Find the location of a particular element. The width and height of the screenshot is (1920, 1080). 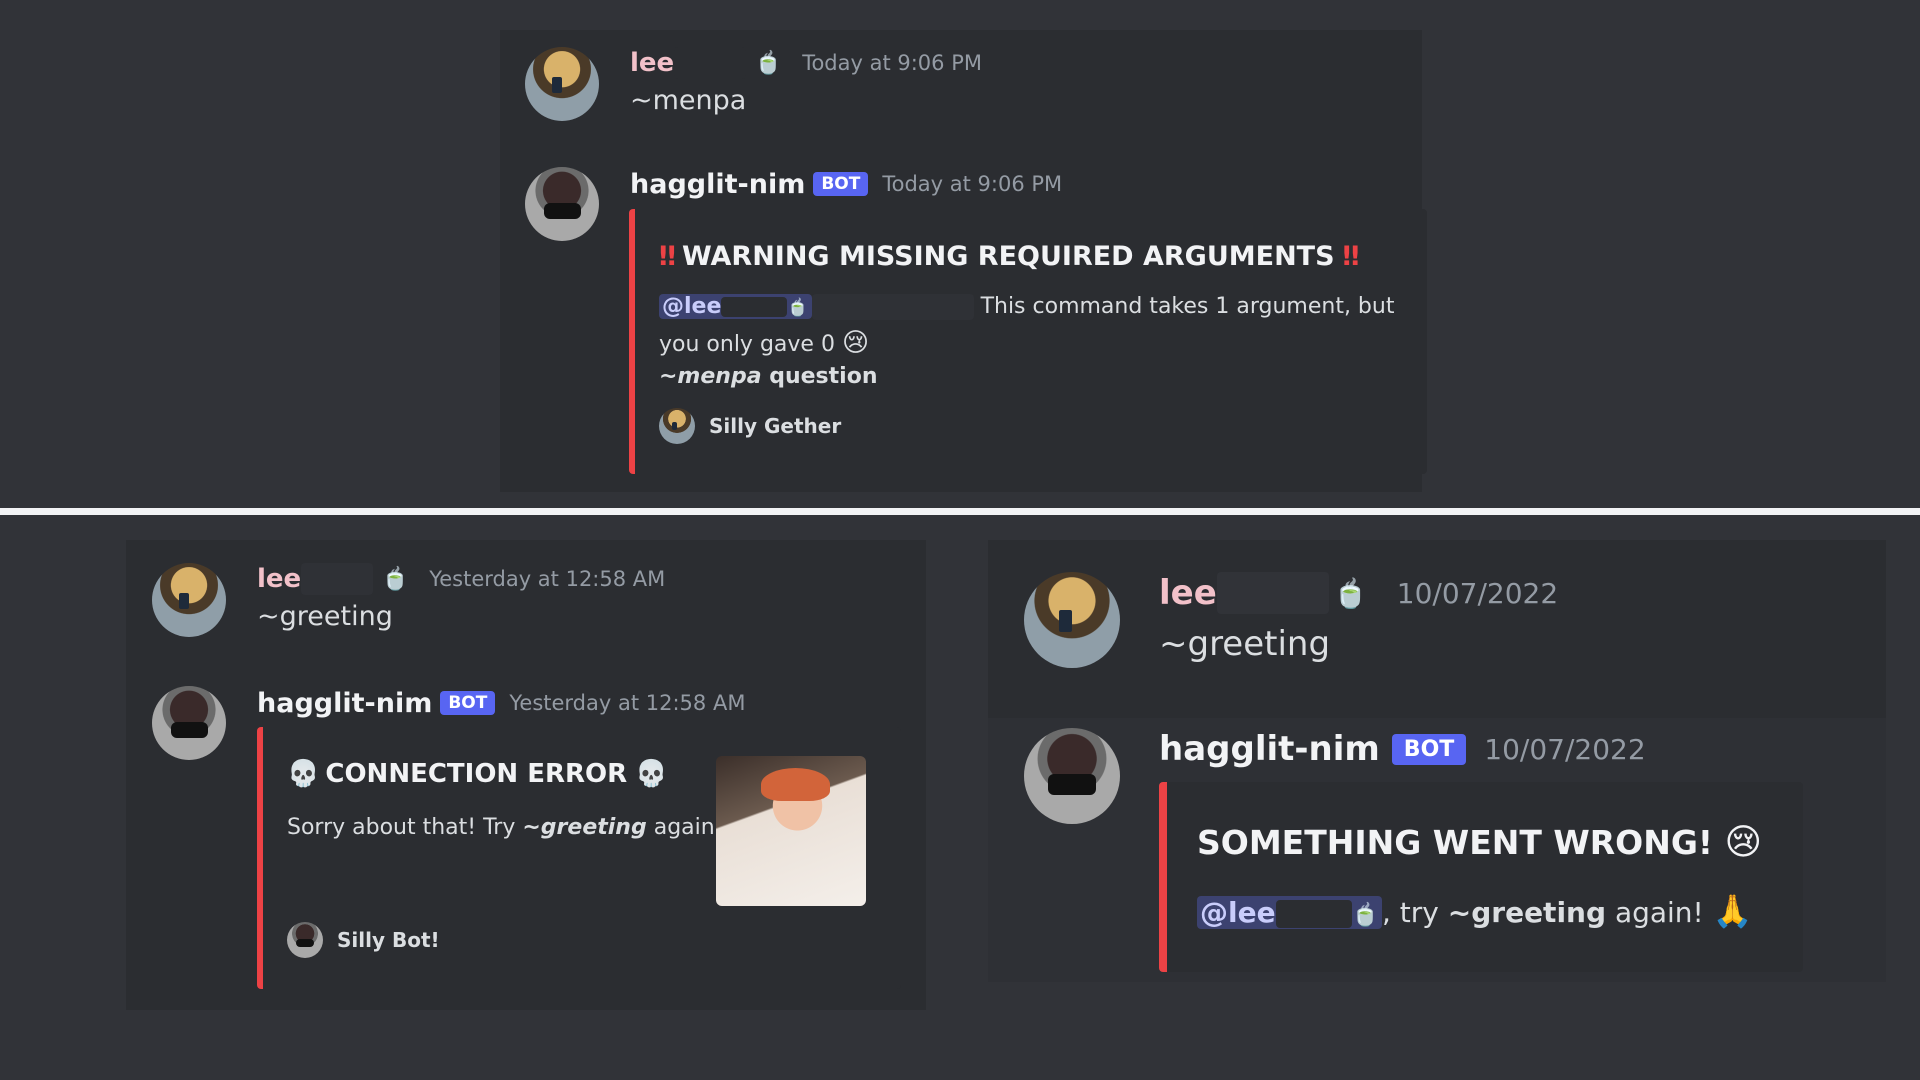

embed-footer: Silly Bot! is located at coordinates (363, 940).